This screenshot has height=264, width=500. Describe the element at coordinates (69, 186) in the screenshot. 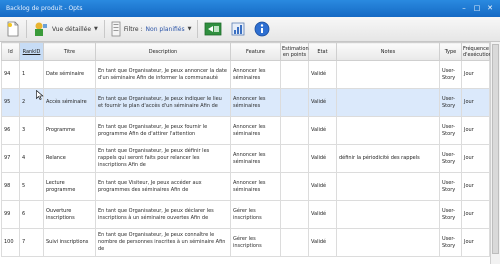

I see `cell-title: Lecture programme` at that location.